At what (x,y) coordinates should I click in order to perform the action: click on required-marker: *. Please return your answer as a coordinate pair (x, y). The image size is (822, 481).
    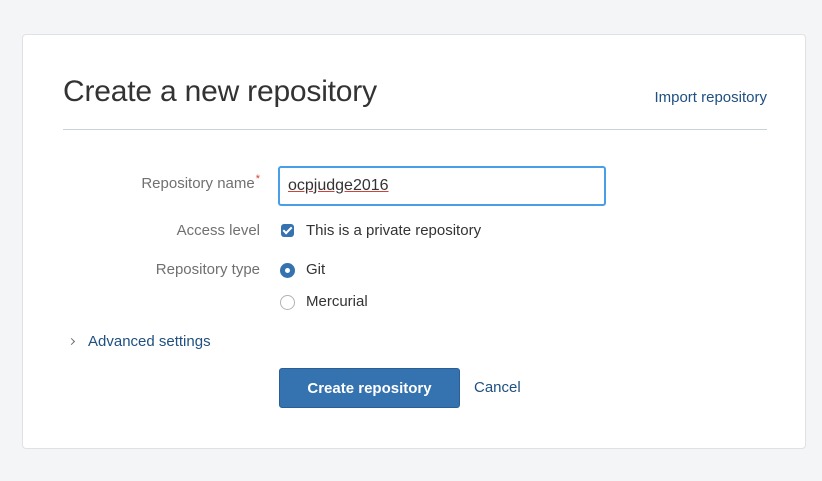
    Looking at the image, I should click on (257, 179).